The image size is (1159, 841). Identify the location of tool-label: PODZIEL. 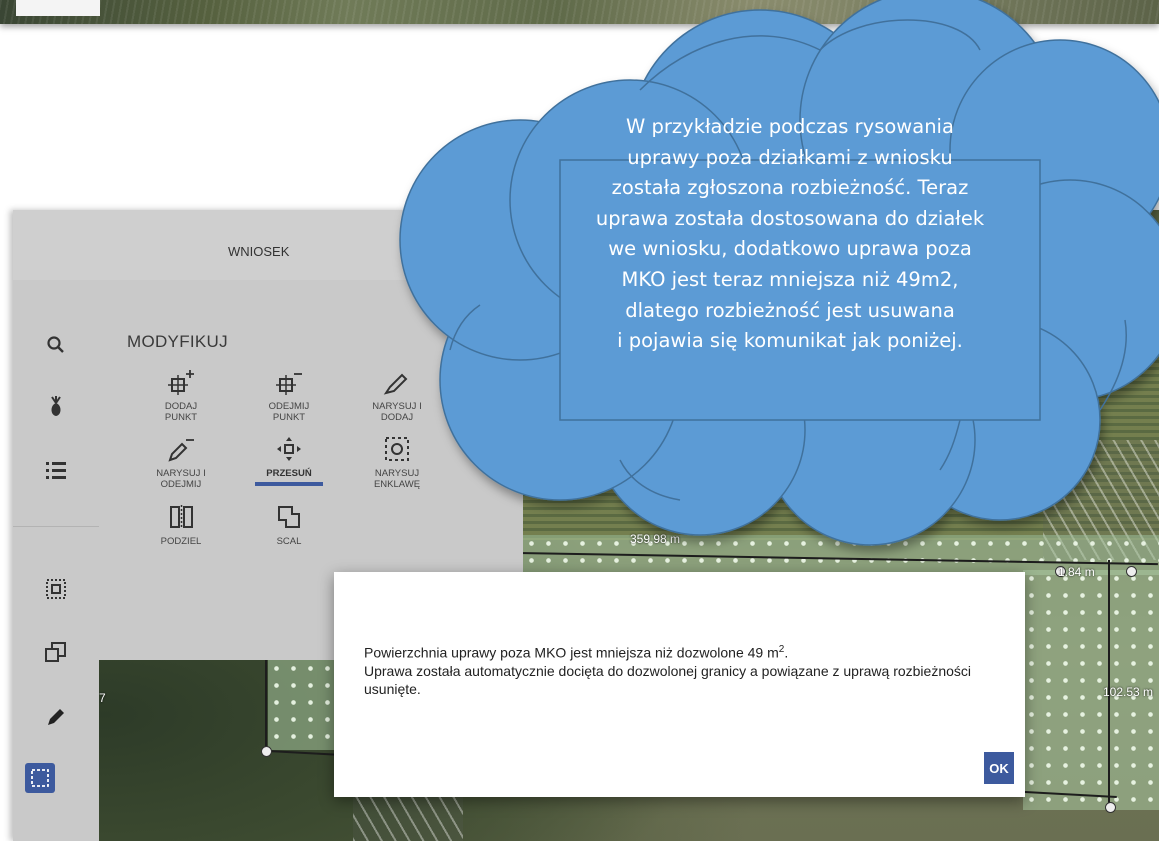
(181, 541).